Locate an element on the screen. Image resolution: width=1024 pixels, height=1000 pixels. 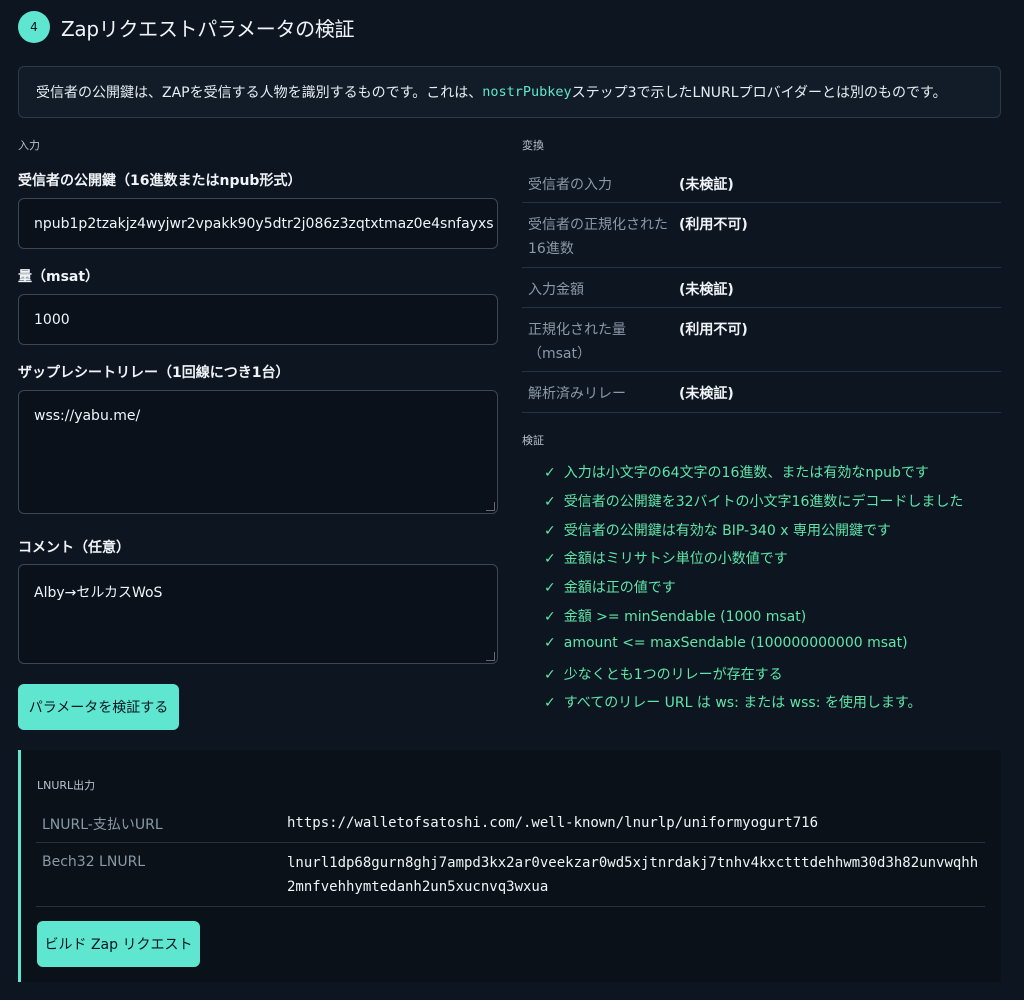
transform-key: 正規化された量（msat） is located at coordinates (577, 342).